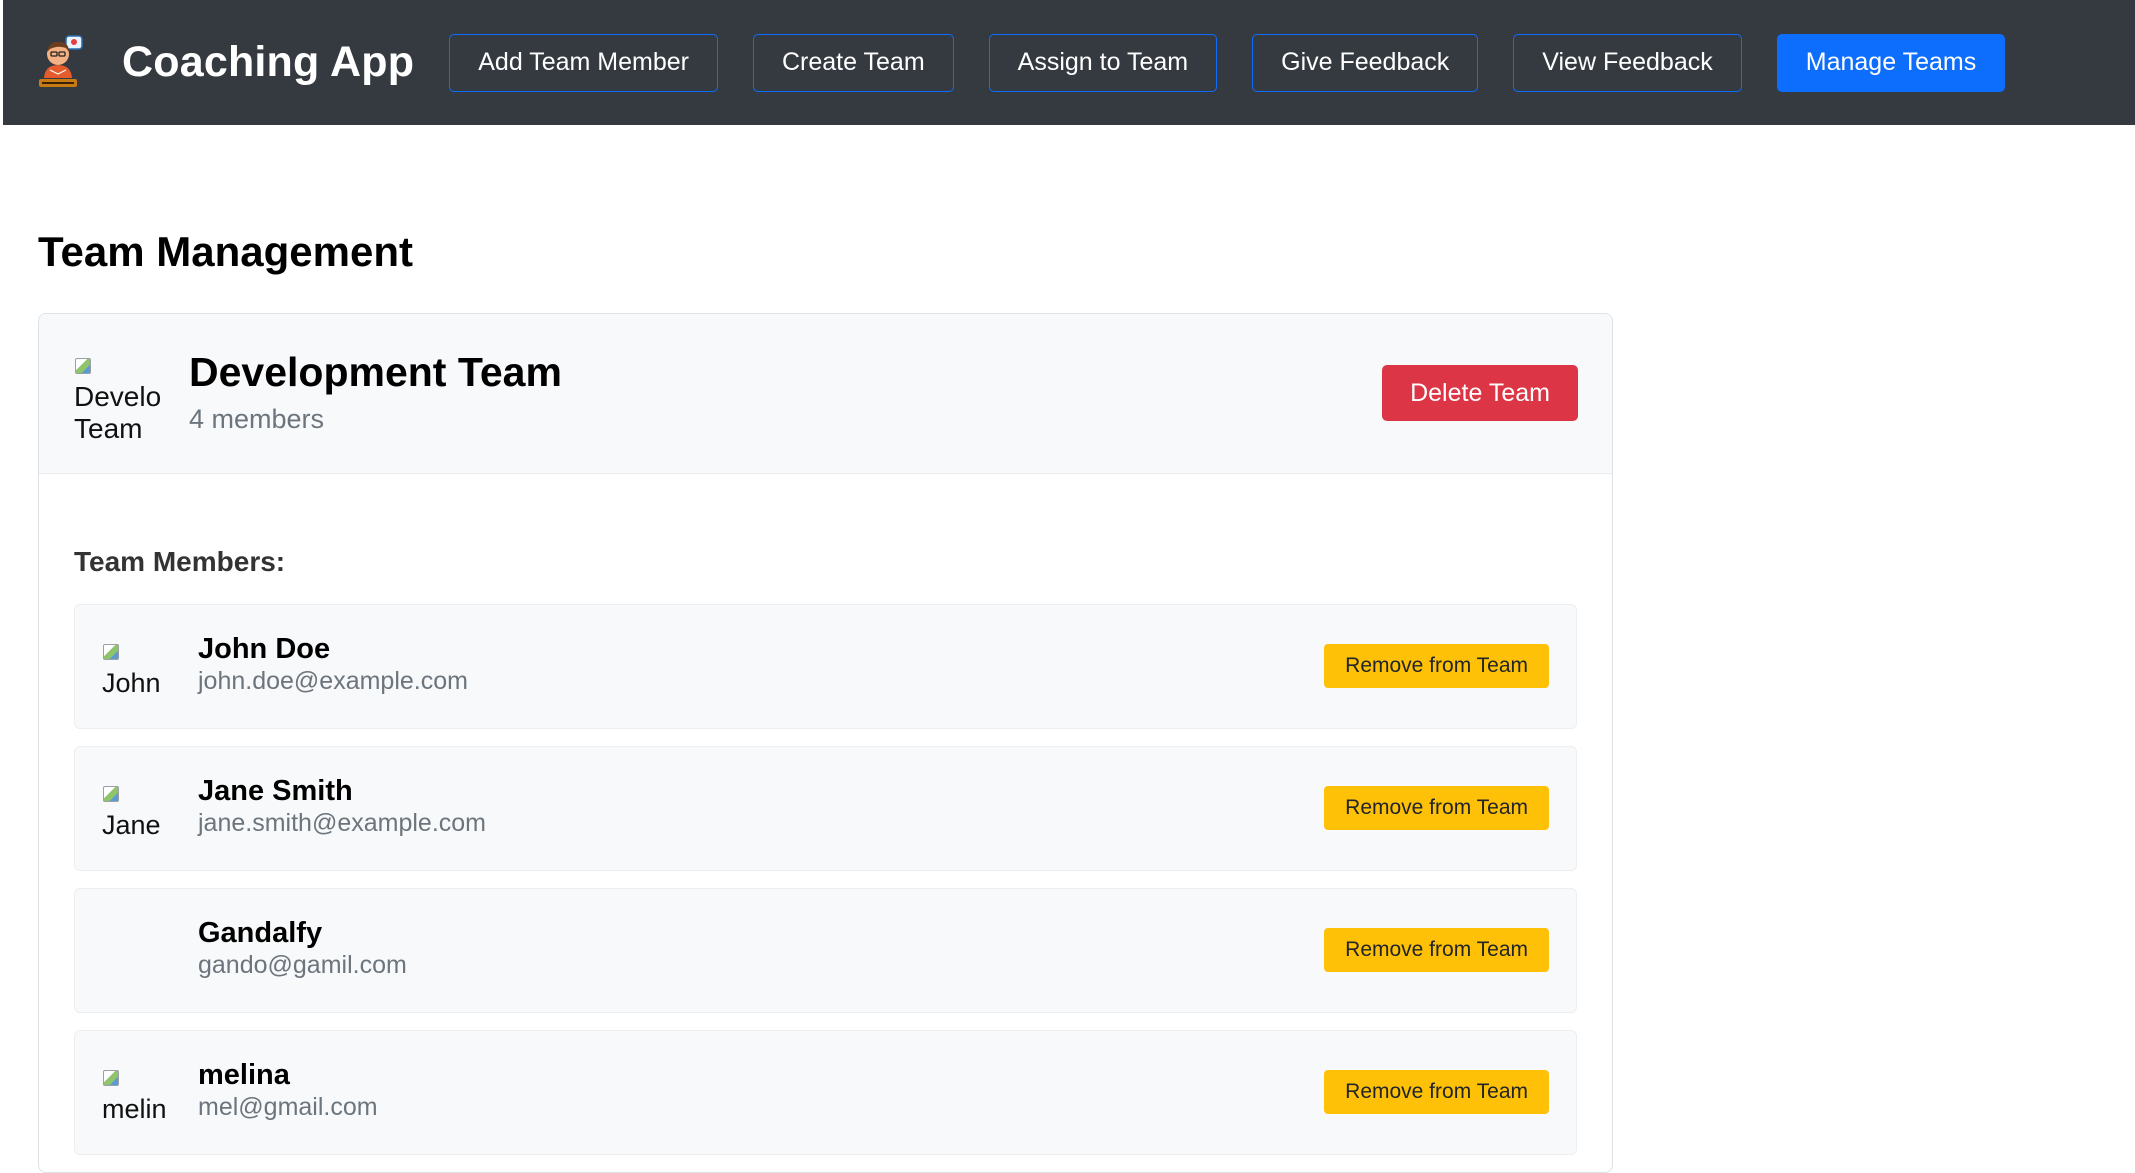 This screenshot has width=2135, height=1173. I want to click on member-avatar-alt: Jane, so click(131, 825).